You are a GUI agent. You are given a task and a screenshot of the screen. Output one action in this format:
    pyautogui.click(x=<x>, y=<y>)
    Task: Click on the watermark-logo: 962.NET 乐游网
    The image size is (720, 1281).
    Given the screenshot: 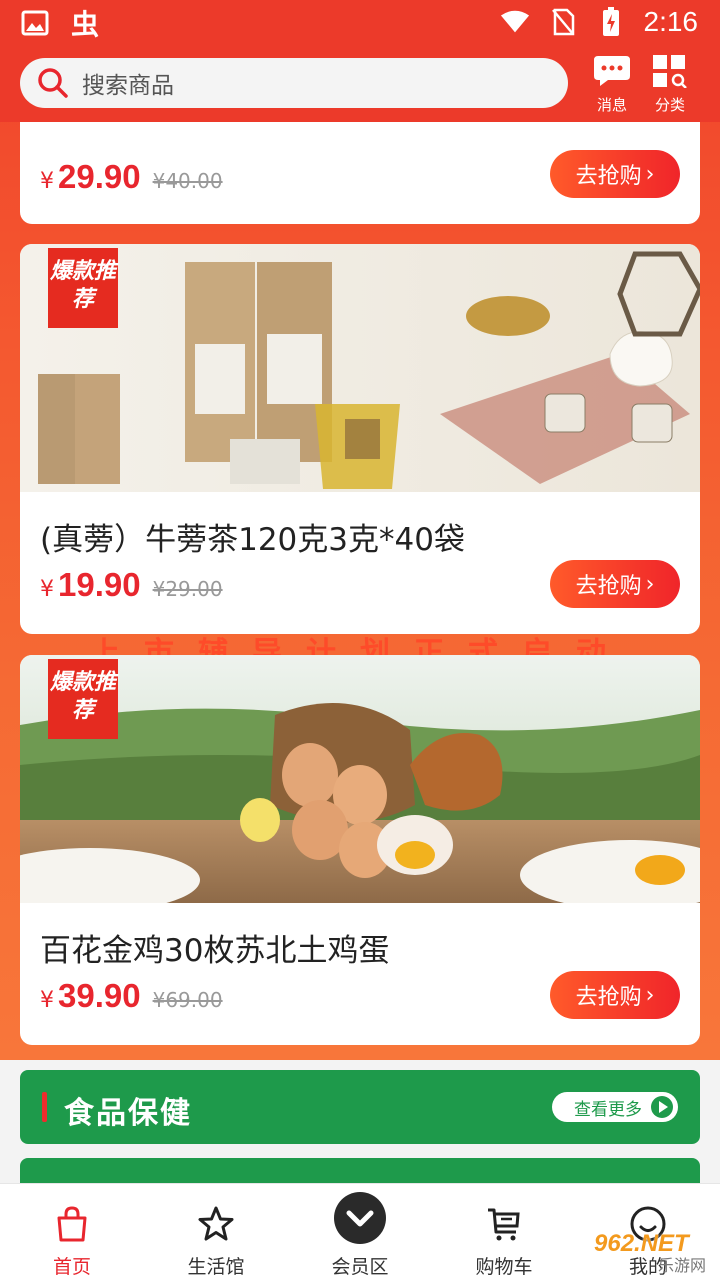 What is the action you would take?
    pyautogui.click(x=654, y=1255)
    